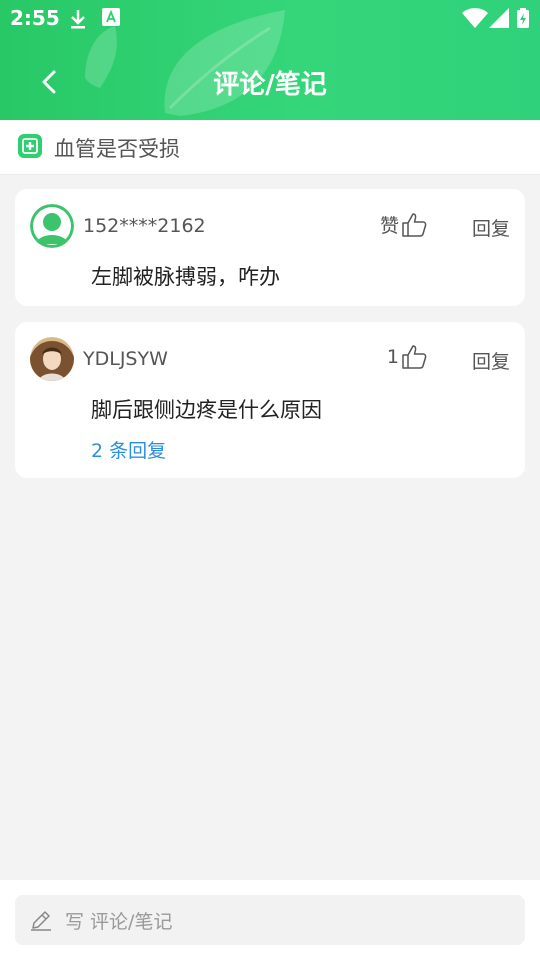 Image resolution: width=540 pixels, height=960 pixels. I want to click on battery-charging-icon, so click(523, 18).